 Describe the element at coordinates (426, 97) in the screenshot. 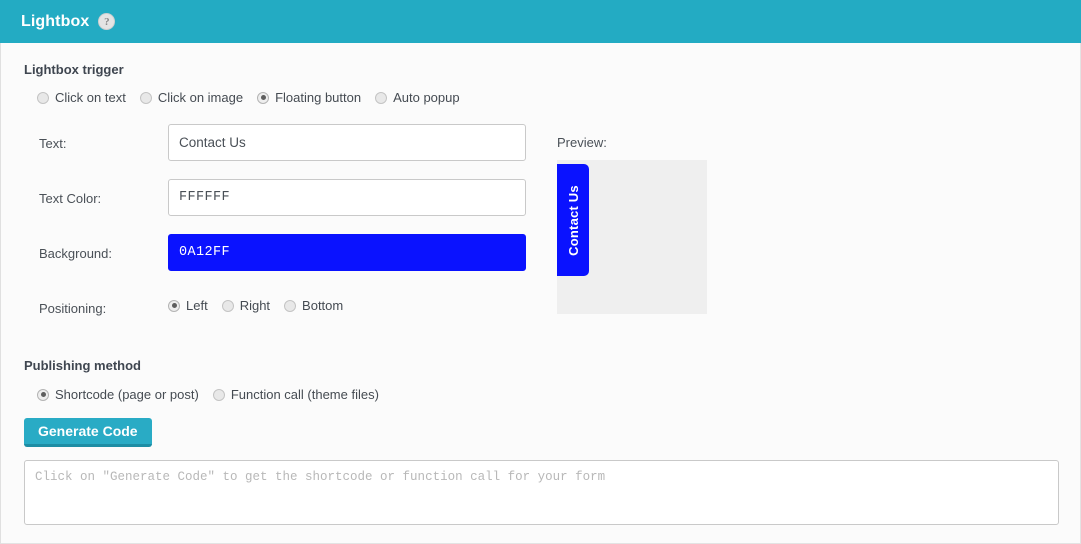

I see `radio-label: Auto popup` at that location.